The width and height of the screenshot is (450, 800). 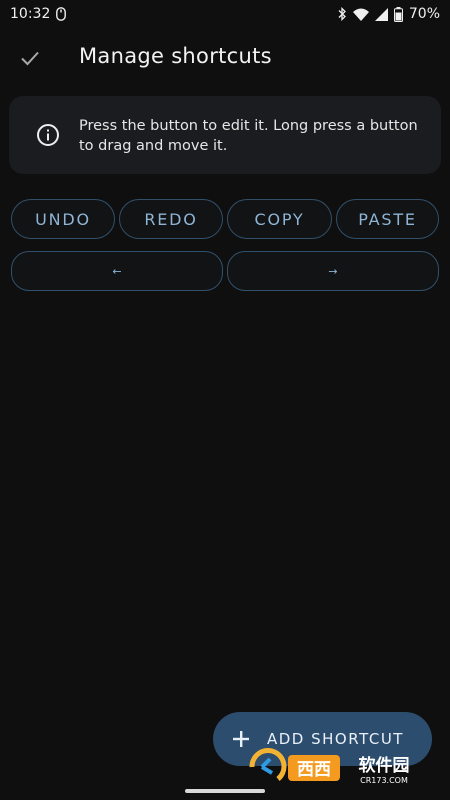 I want to click on paste-button: PASTE, so click(x=387, y=219).